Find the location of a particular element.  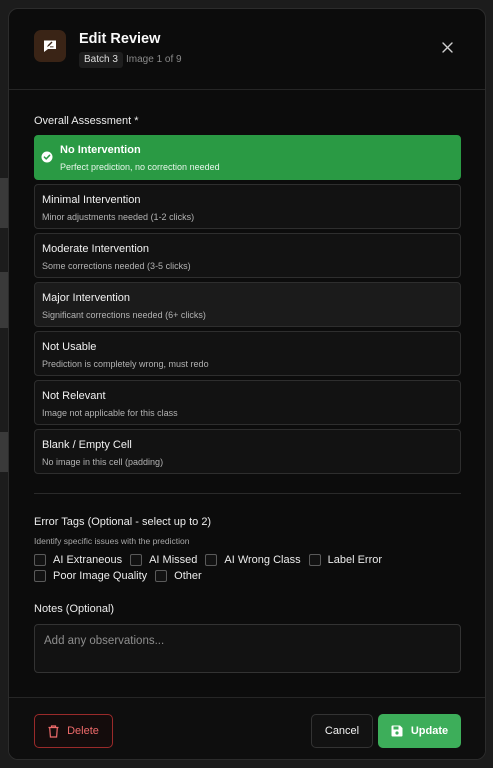

tag-ai-missed: AI Missed is located at coordinates (163, 560).